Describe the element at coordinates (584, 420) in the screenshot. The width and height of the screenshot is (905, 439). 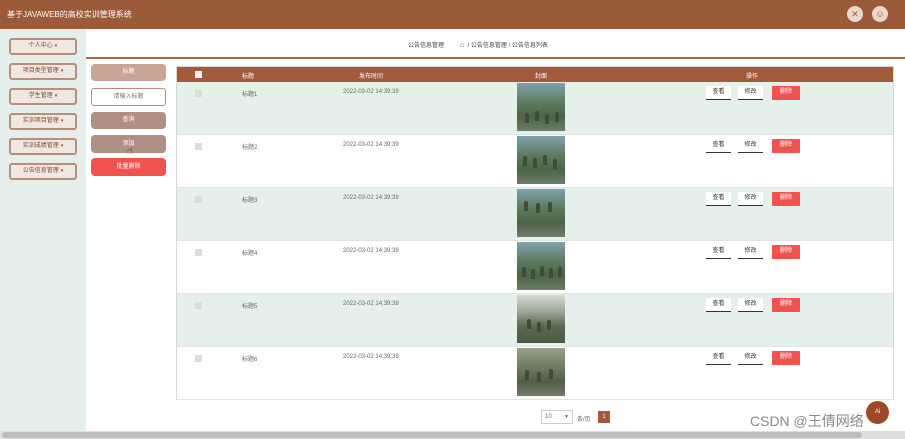
I see `page-size-label: 条/页` at that location.